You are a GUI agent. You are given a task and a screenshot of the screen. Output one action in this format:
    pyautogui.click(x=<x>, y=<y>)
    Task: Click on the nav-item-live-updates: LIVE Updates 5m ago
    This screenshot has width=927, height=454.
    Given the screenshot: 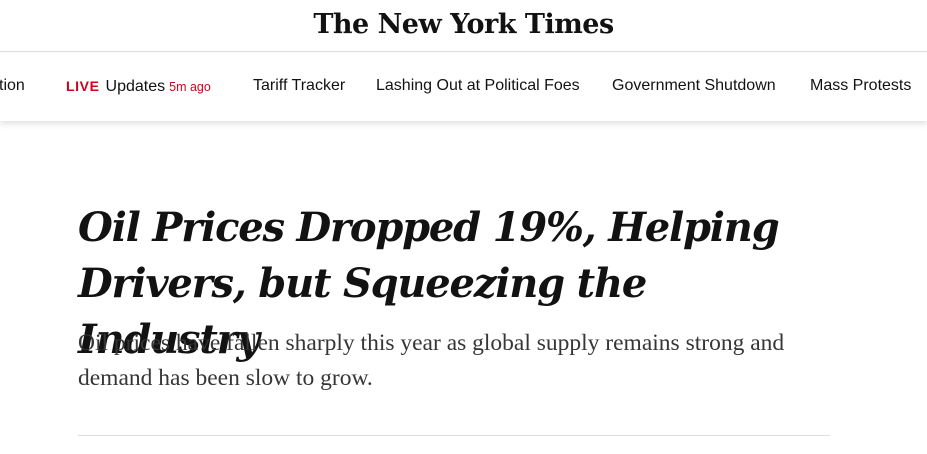 What is the action you would take?
    pyautogui.click(x=138, y=86)
    